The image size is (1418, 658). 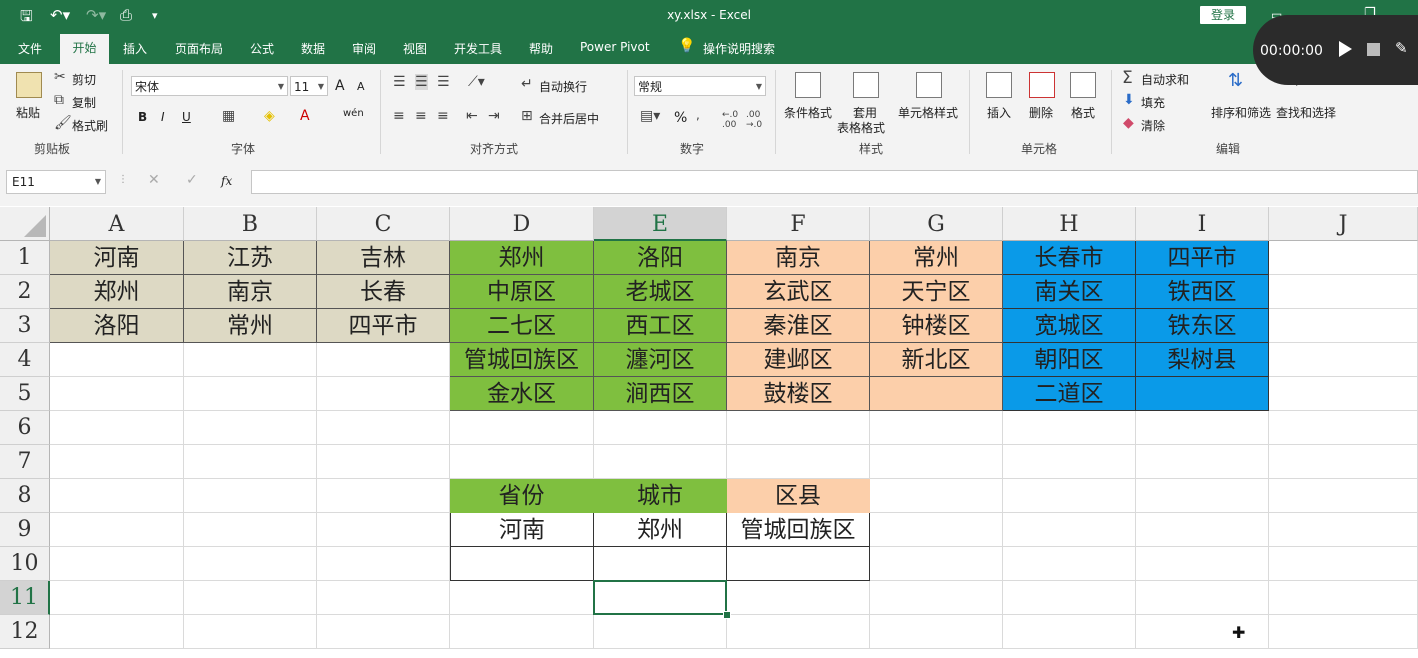 I want to click on increase-decimal-icon: ←.0.00, so click(x=730, y=120).